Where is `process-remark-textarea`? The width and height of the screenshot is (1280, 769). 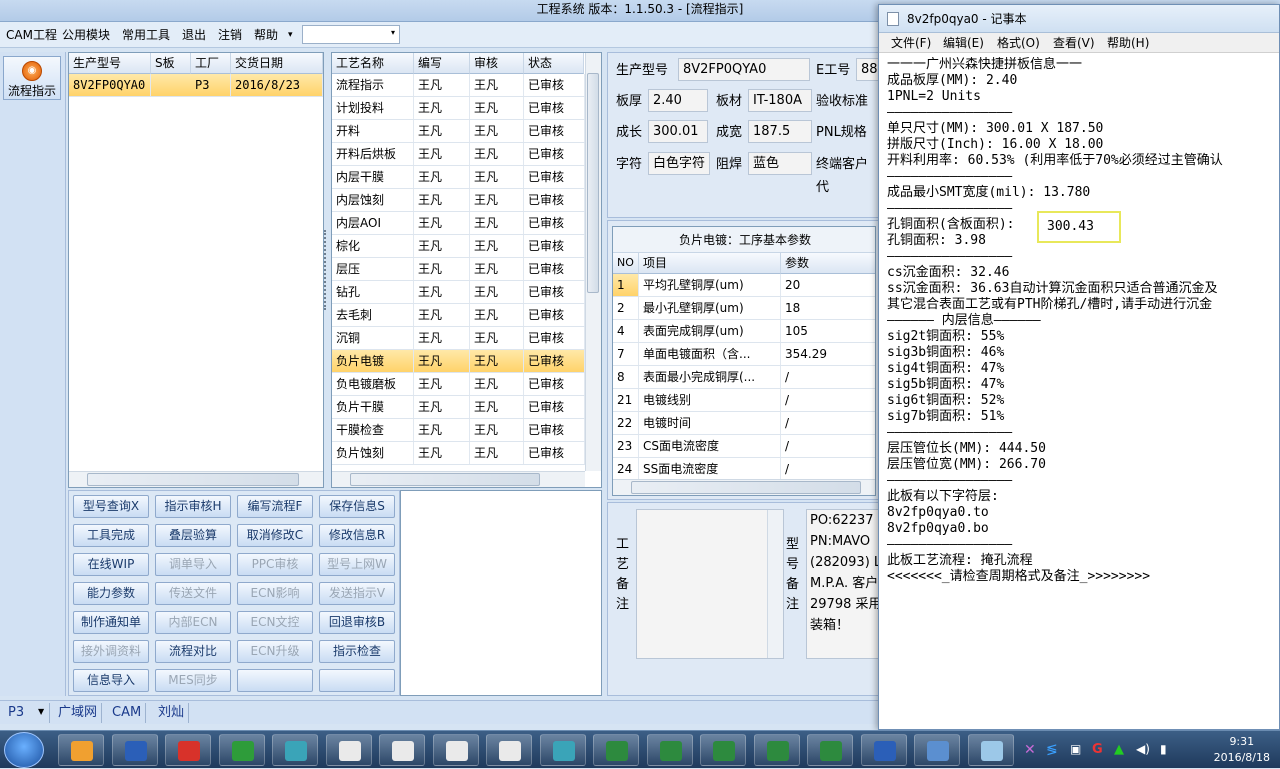 process-remark-textarea is located at coordinates (710, 584).